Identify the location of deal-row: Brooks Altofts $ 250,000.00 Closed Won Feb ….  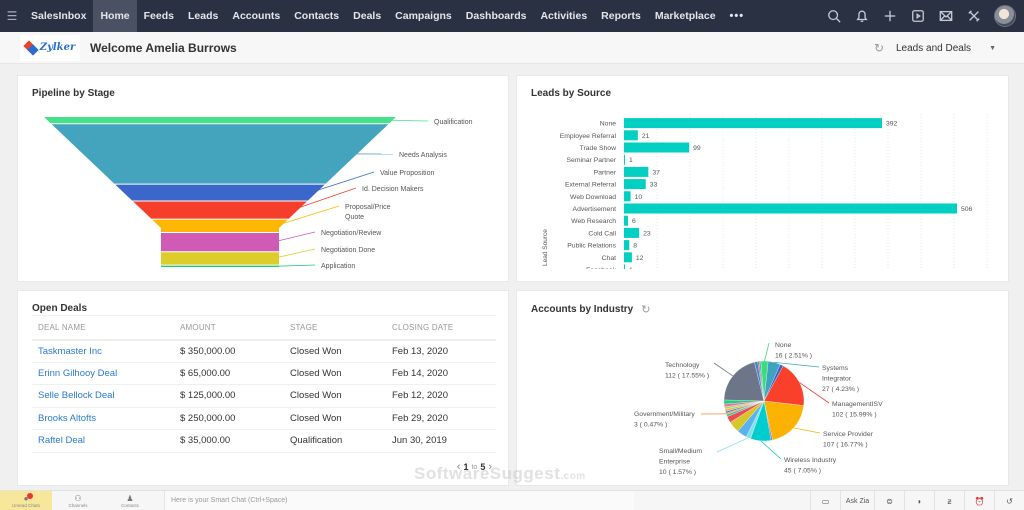
(264, 418).